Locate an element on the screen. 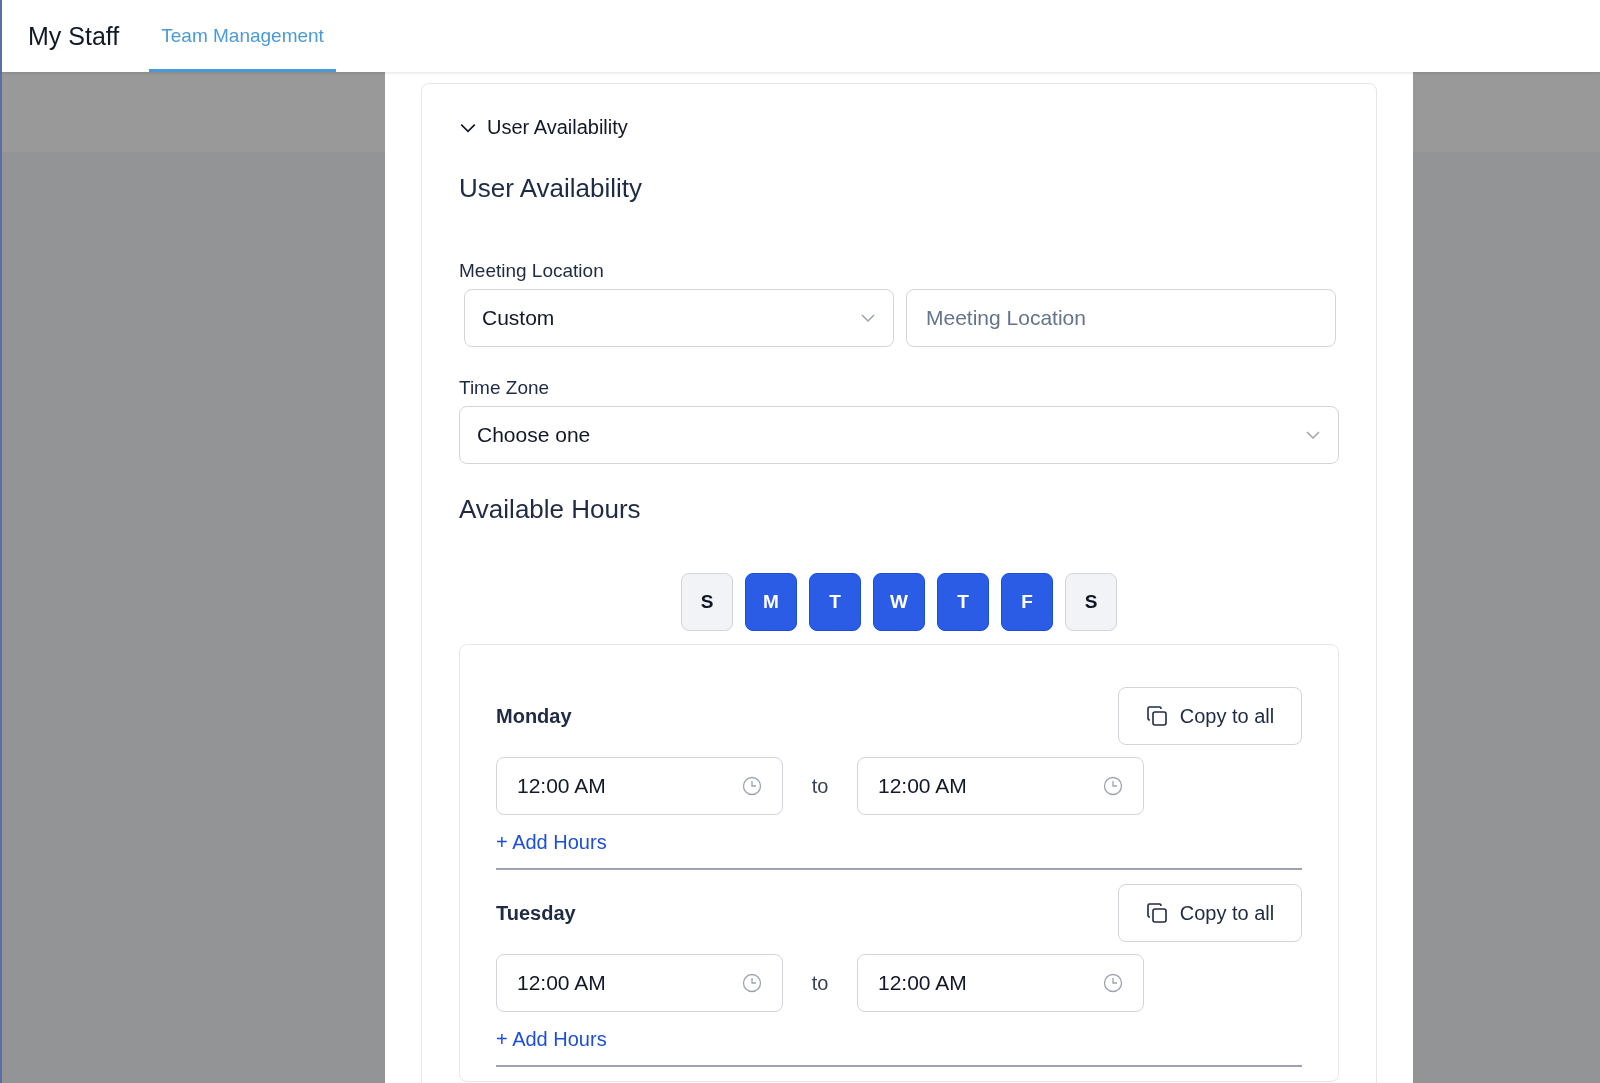 The image size is (1600, 1083). day-name: Monday is located at coordinates (534, 716).